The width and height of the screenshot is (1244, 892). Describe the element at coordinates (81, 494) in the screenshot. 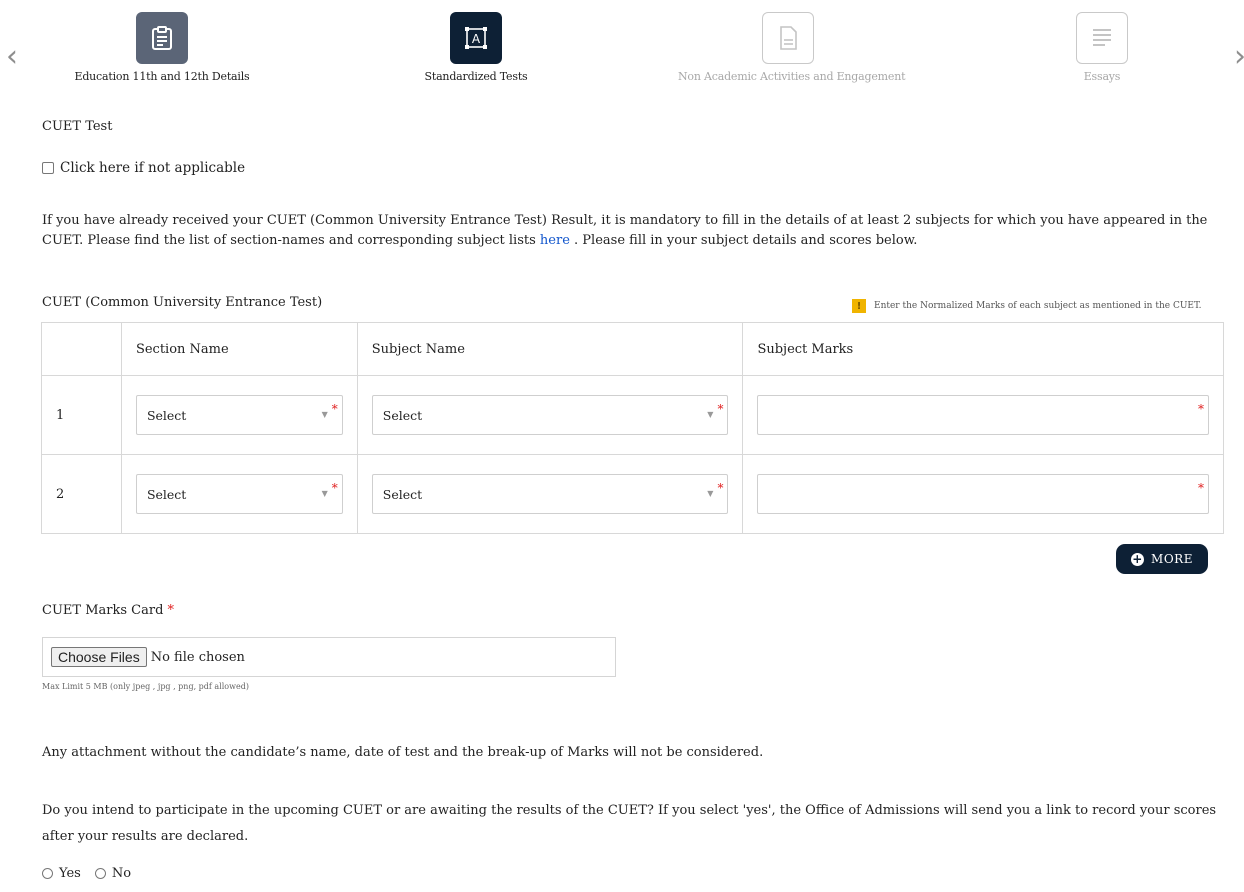

I see `row-number: 2` at that location.